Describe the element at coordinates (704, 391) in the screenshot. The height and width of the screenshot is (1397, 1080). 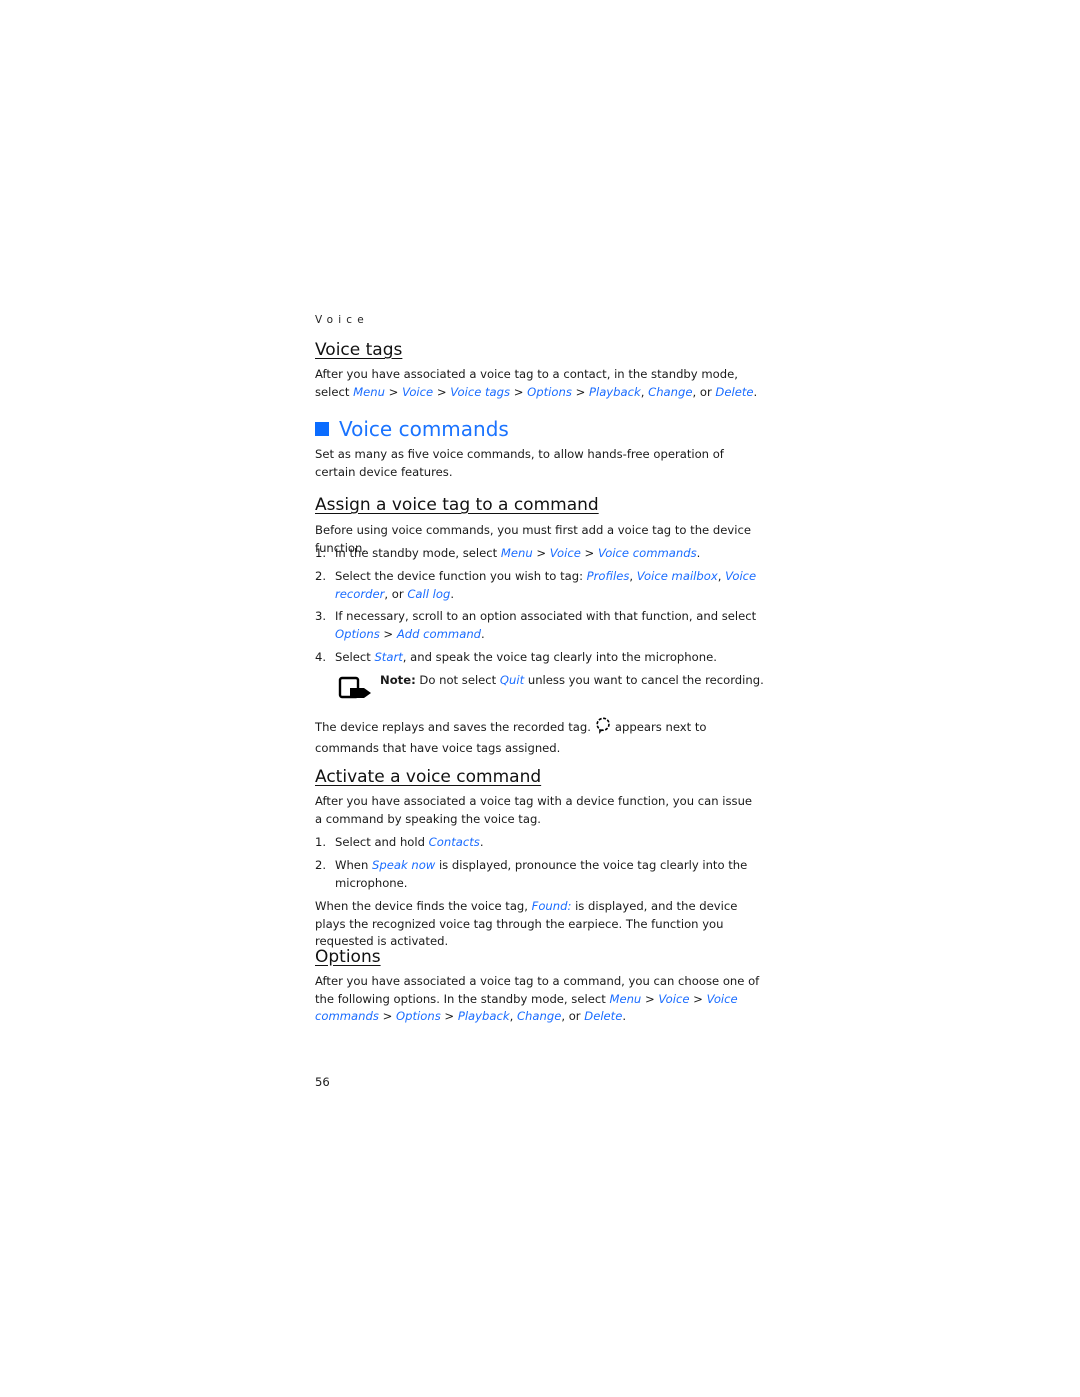
I see `separator: , or` at that location.